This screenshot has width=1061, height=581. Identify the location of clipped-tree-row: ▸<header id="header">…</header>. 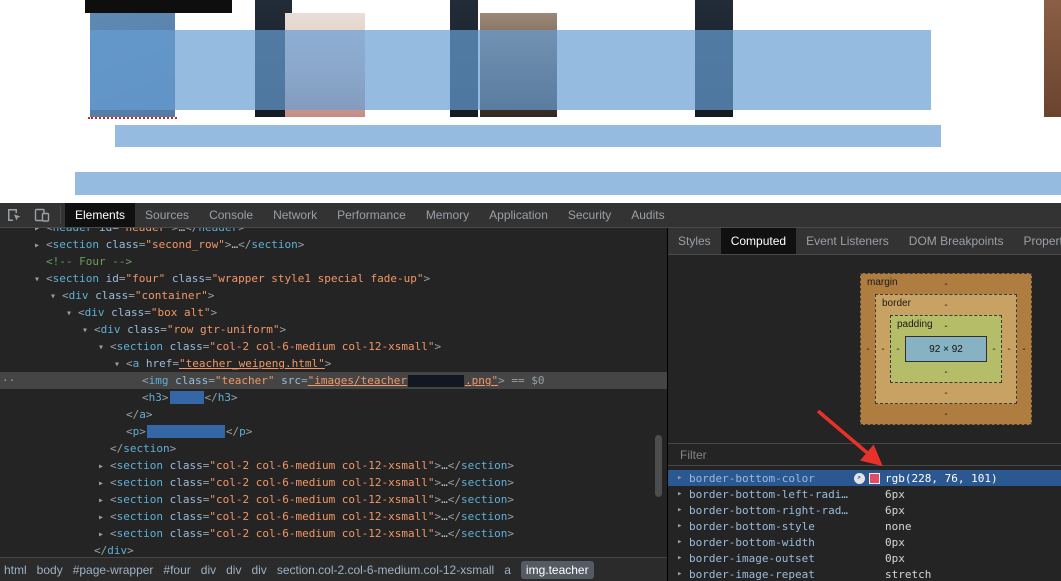
(333, 232).